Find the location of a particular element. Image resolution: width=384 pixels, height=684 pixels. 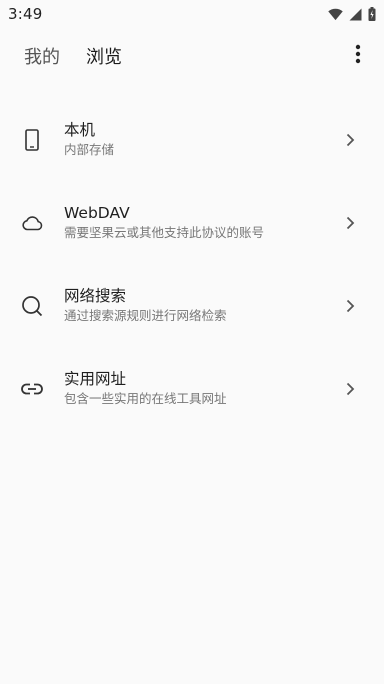

list-item-useful-links: 实用网址 包含一些实用的在线工具网址 is located at coordinates (192, 388).